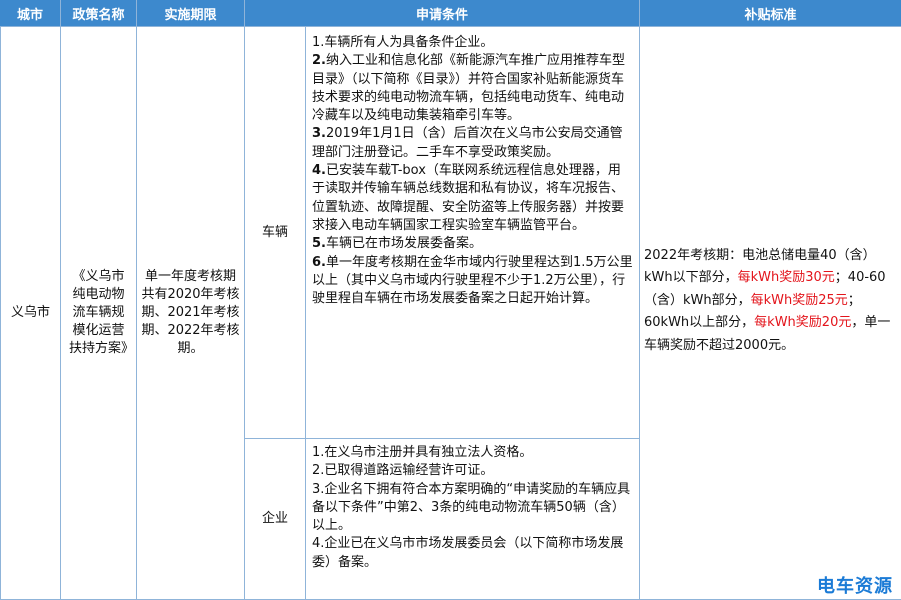 This screenshot has width=901, height=600. I want to click on condition-text: 车辆已在市场发展委备案。, so click(403, 244).